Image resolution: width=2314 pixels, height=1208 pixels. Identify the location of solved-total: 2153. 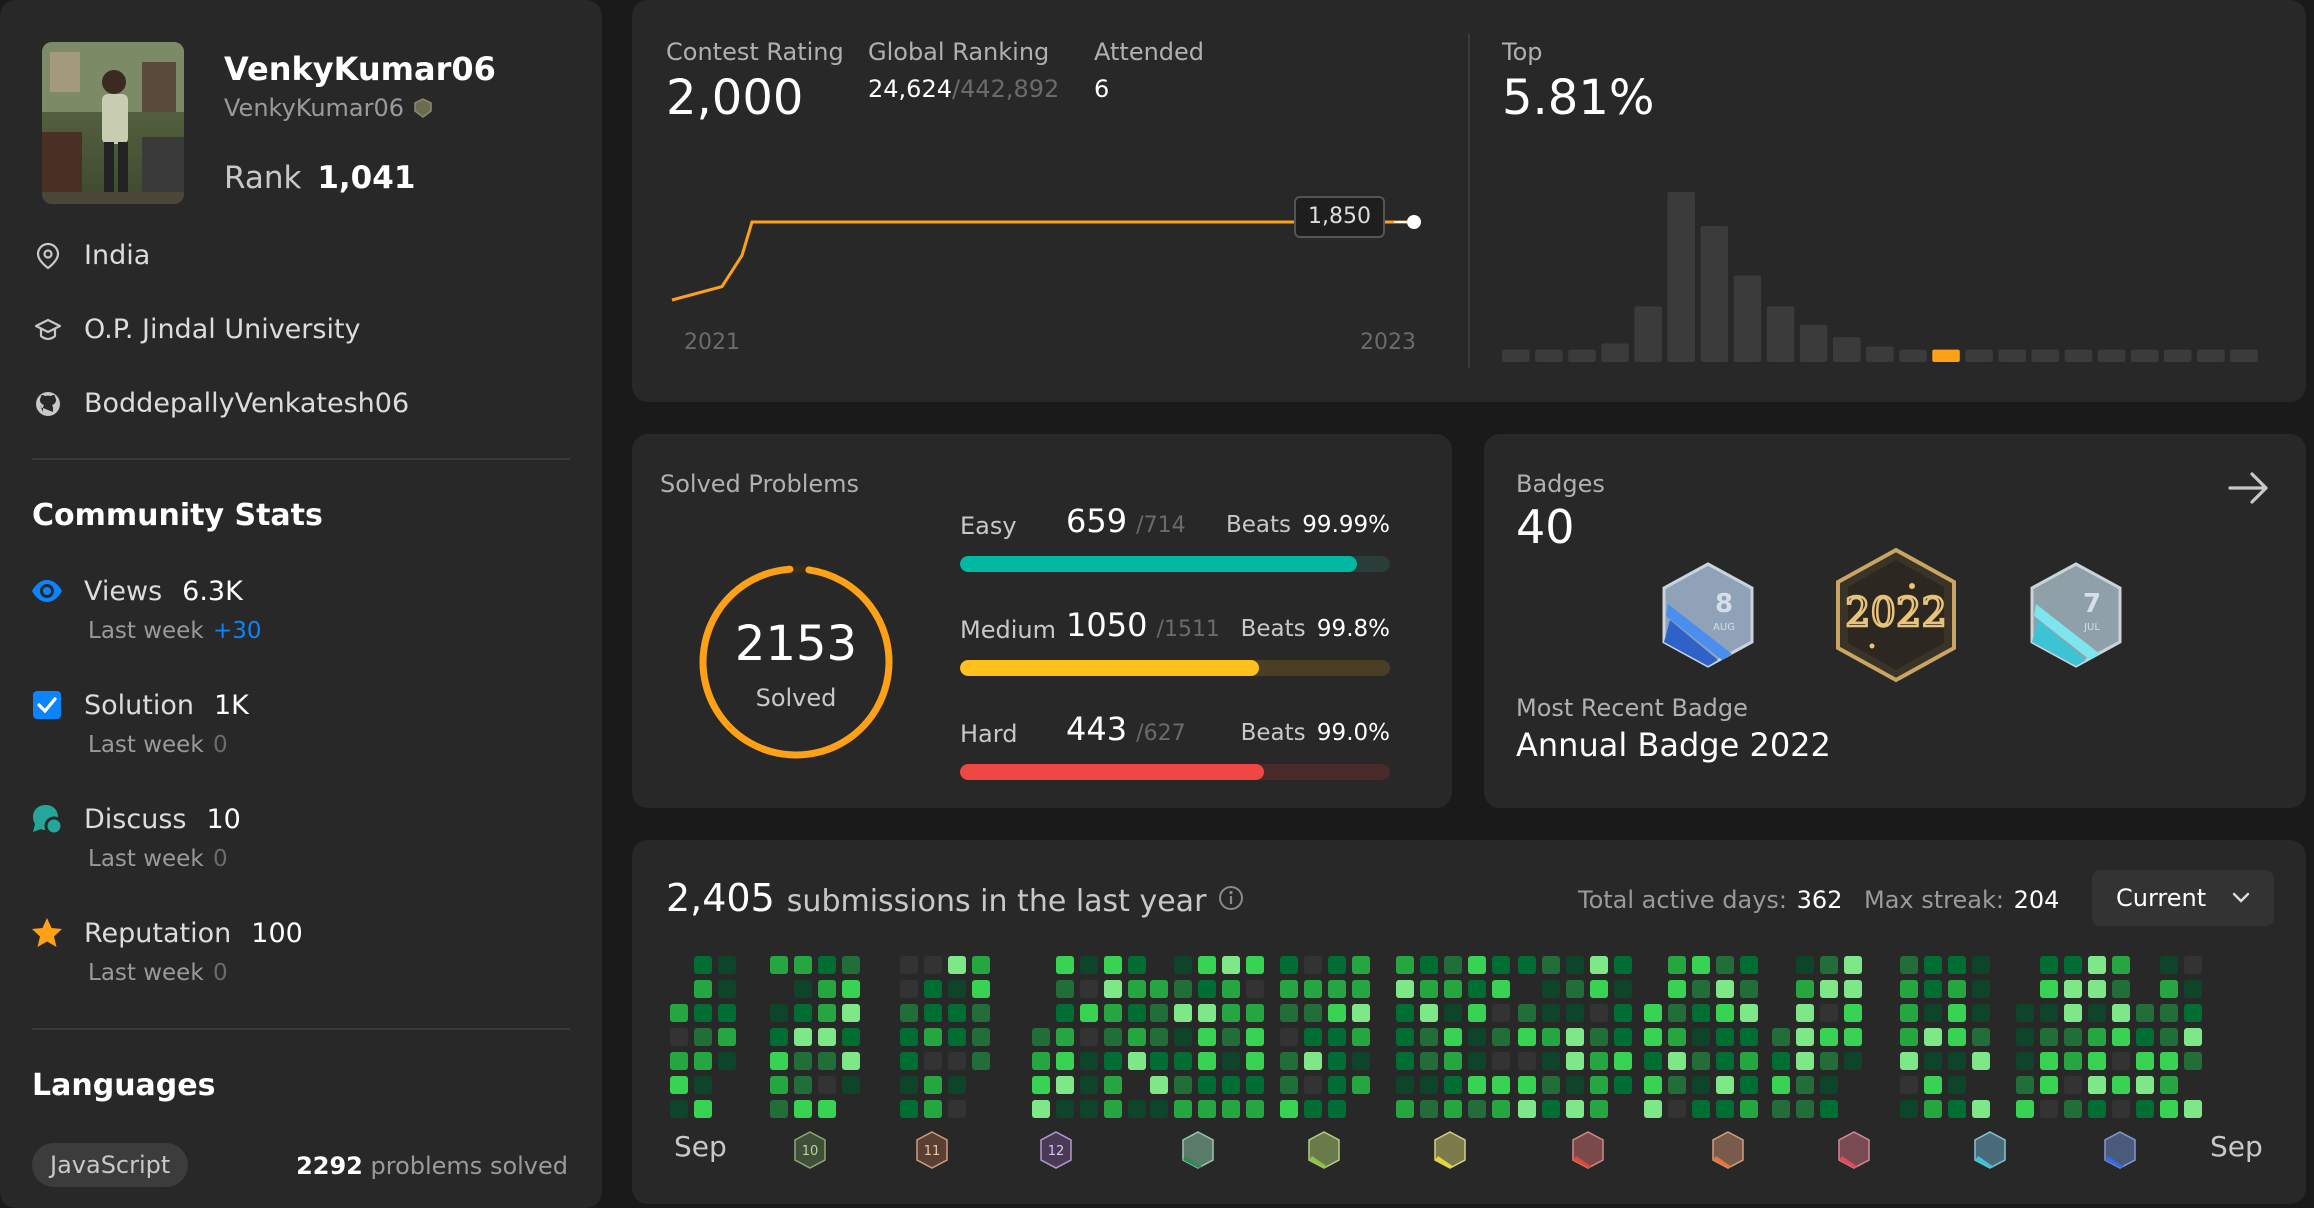
(796, 644).